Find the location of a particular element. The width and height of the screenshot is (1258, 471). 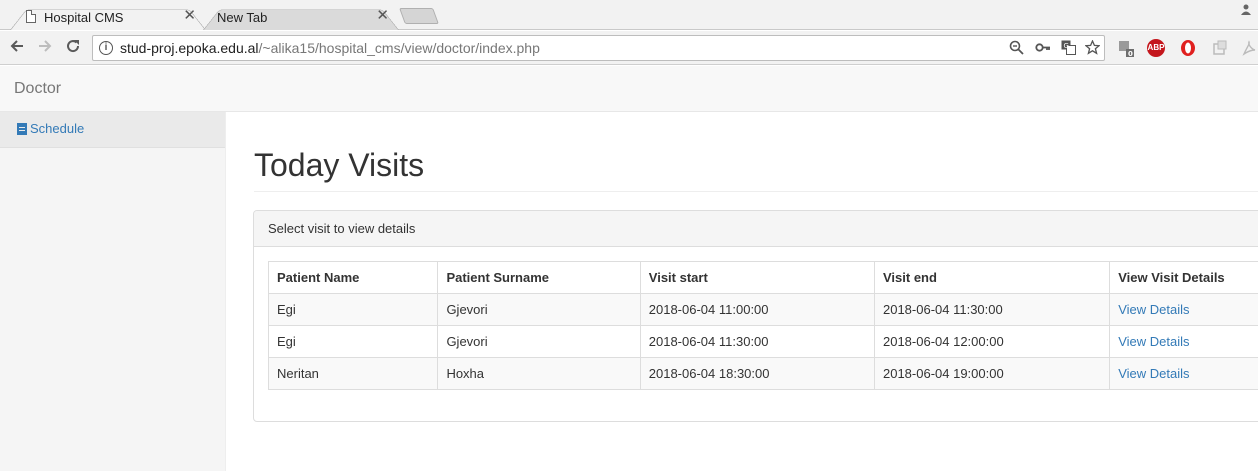

column-header: Patient Name is located at coordinates (353, 277).